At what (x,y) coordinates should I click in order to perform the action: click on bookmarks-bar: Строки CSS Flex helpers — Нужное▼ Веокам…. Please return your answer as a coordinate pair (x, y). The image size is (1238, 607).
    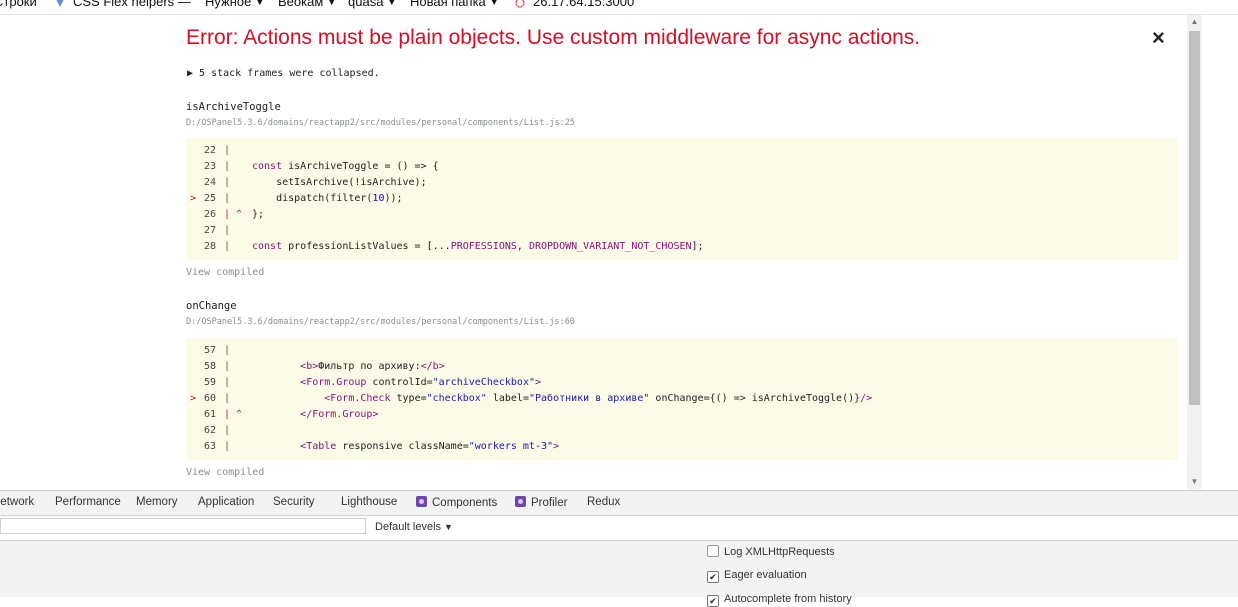
    Looking at the image, I should click on (619, 7).